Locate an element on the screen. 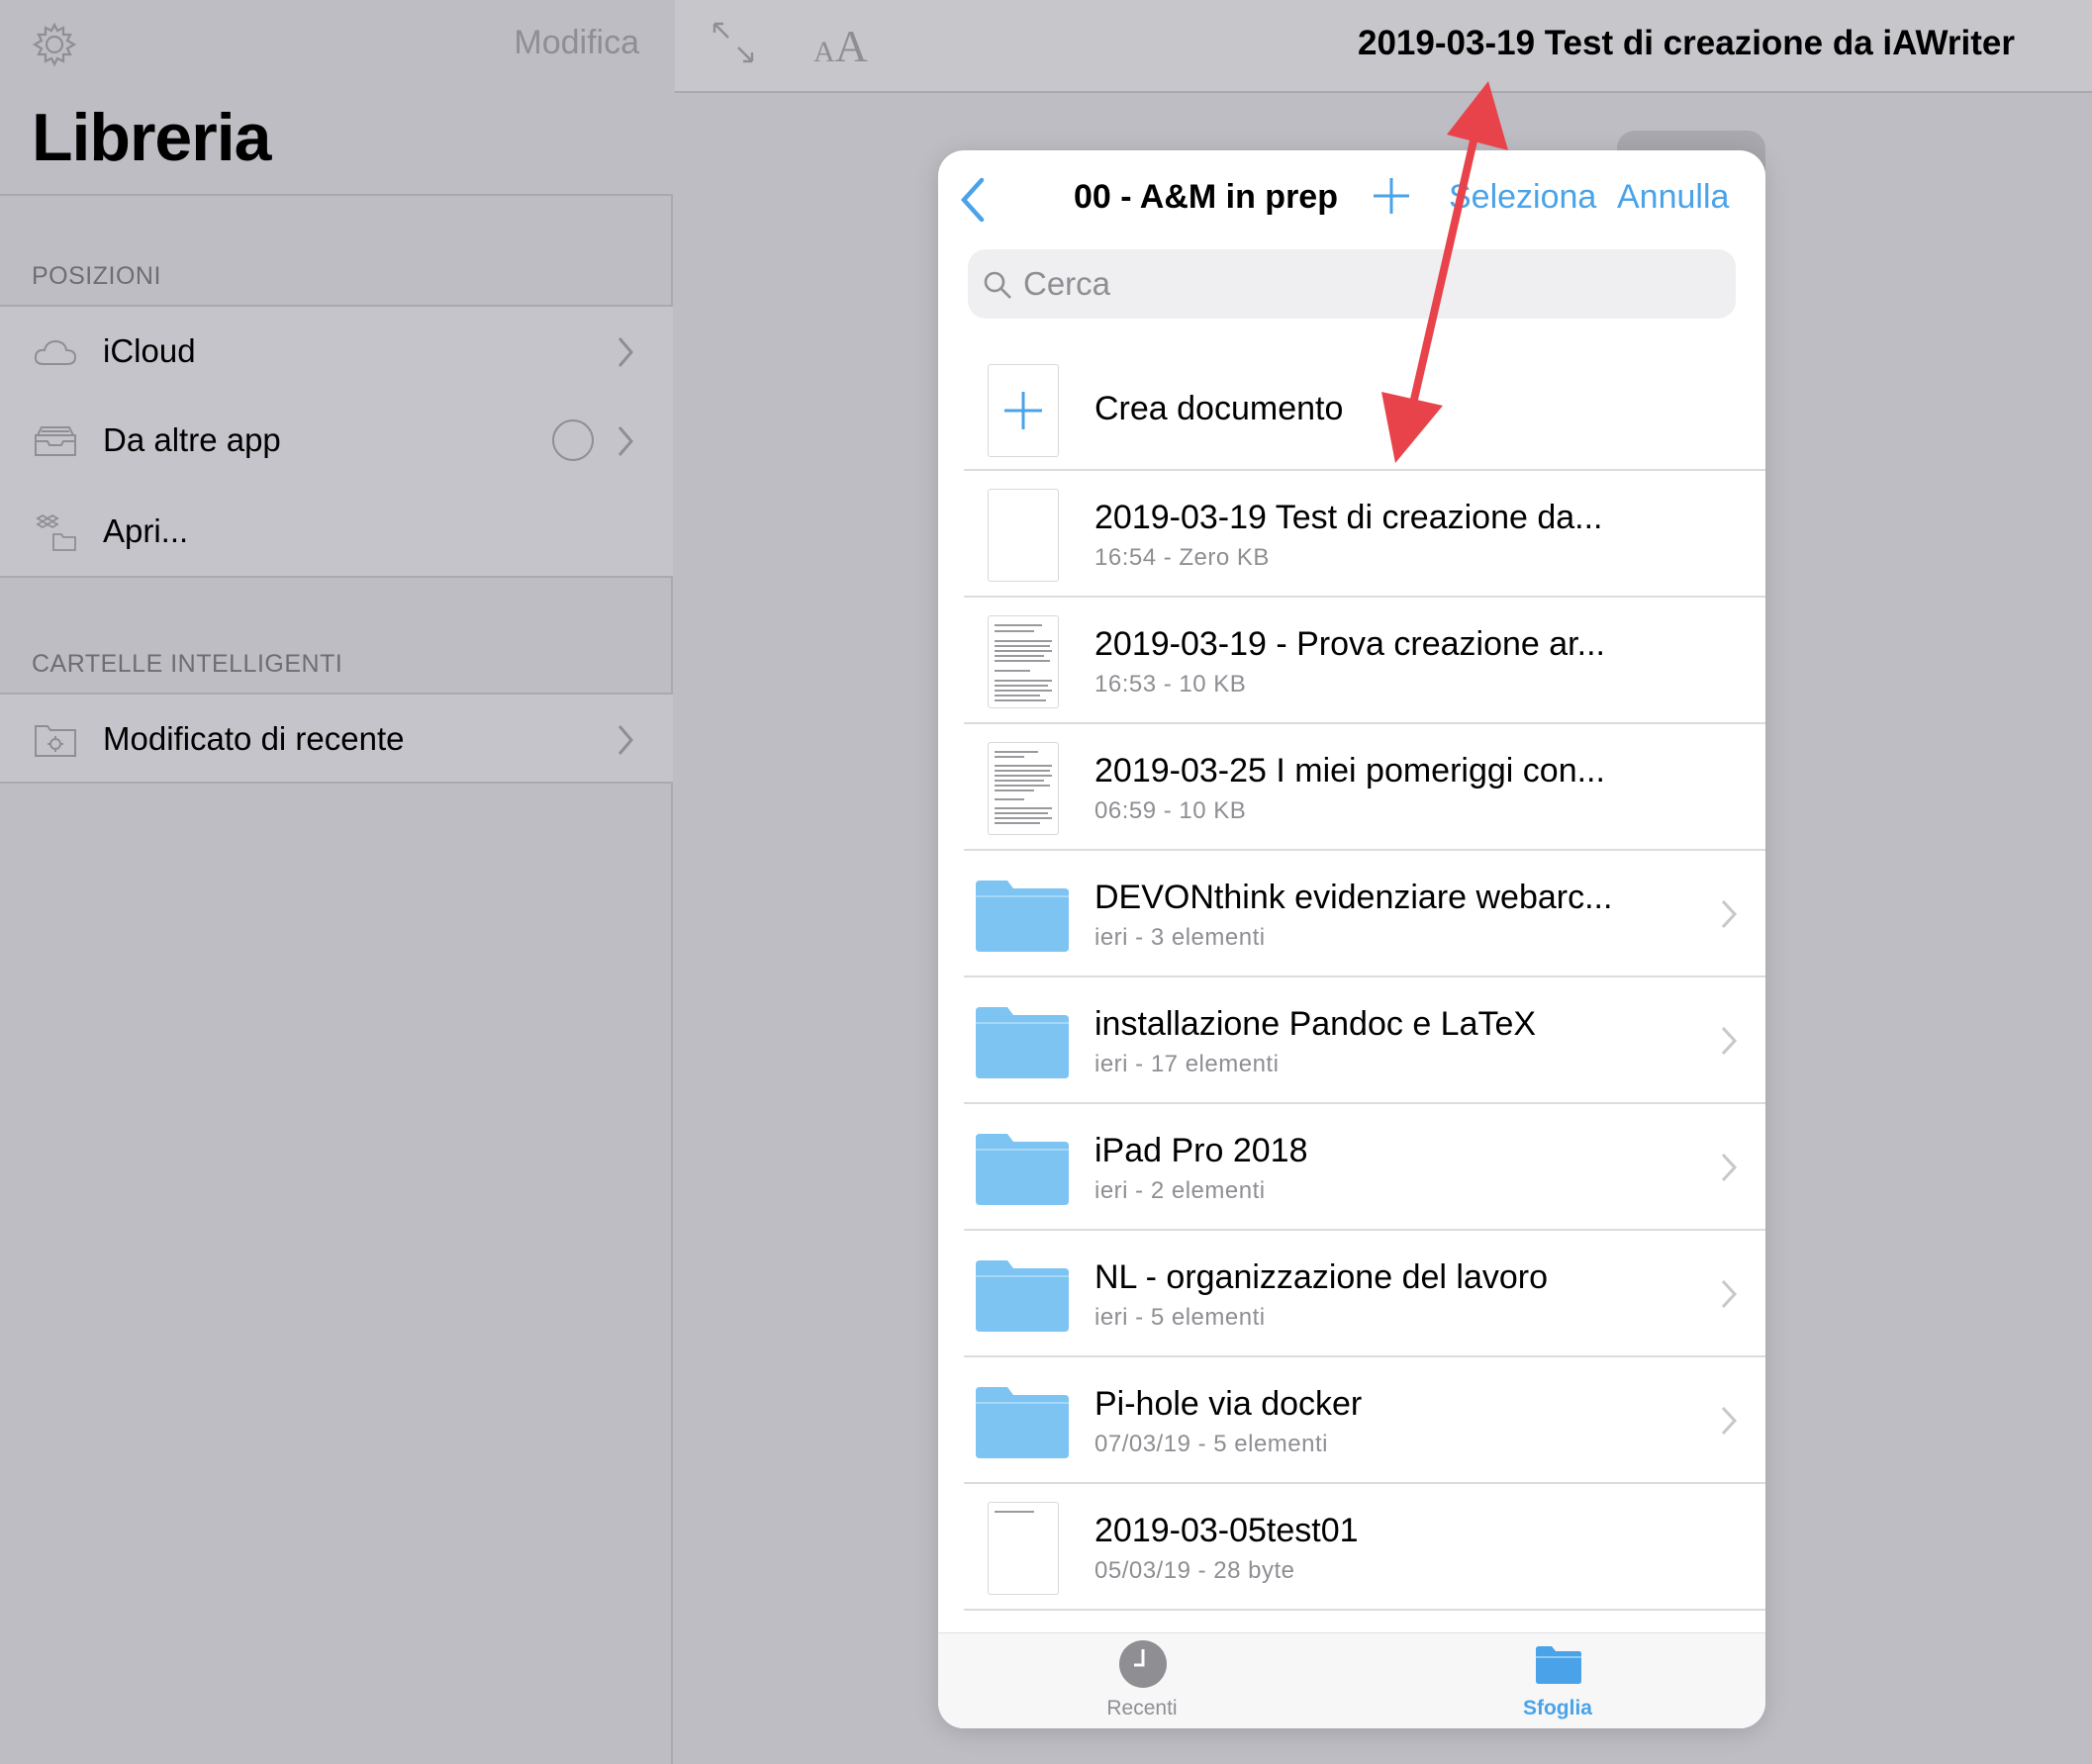 The image size is (2092, 1764). sidebar-item-label: Da altre app is located at coordinates (192, 439).